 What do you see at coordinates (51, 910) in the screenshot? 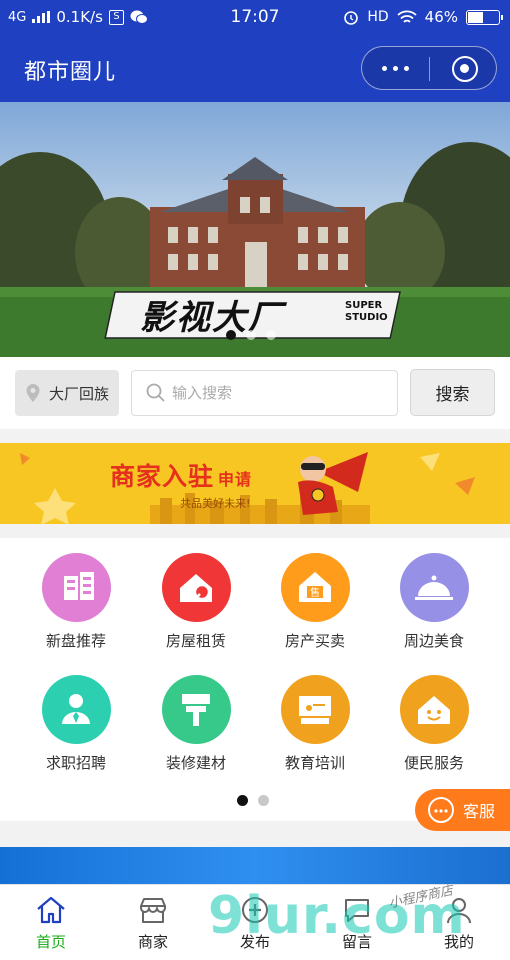
I see `home-icon` at bounding box center [51, 910].